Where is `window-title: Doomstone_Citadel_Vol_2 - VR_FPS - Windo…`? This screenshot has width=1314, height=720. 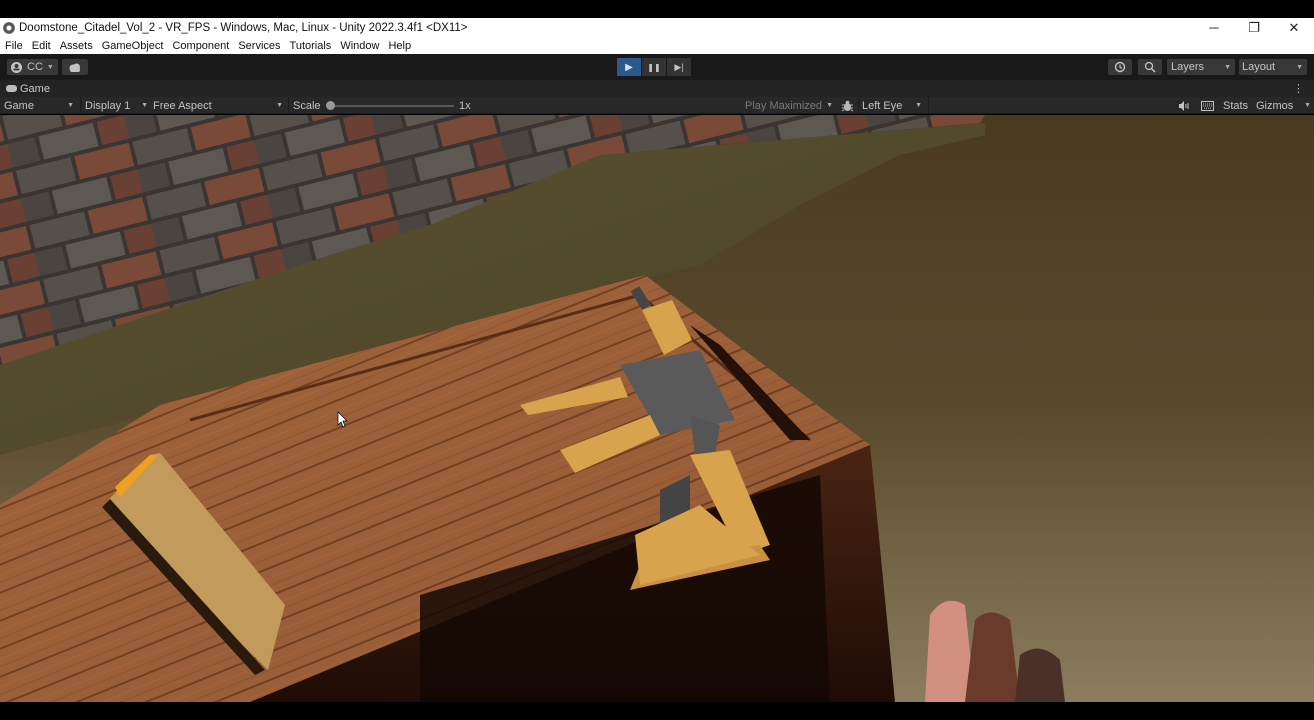 window-title: Doomstone_Citadel_Vol_2 - VR_FPS - Windo… is located at coordinates (243, 27).